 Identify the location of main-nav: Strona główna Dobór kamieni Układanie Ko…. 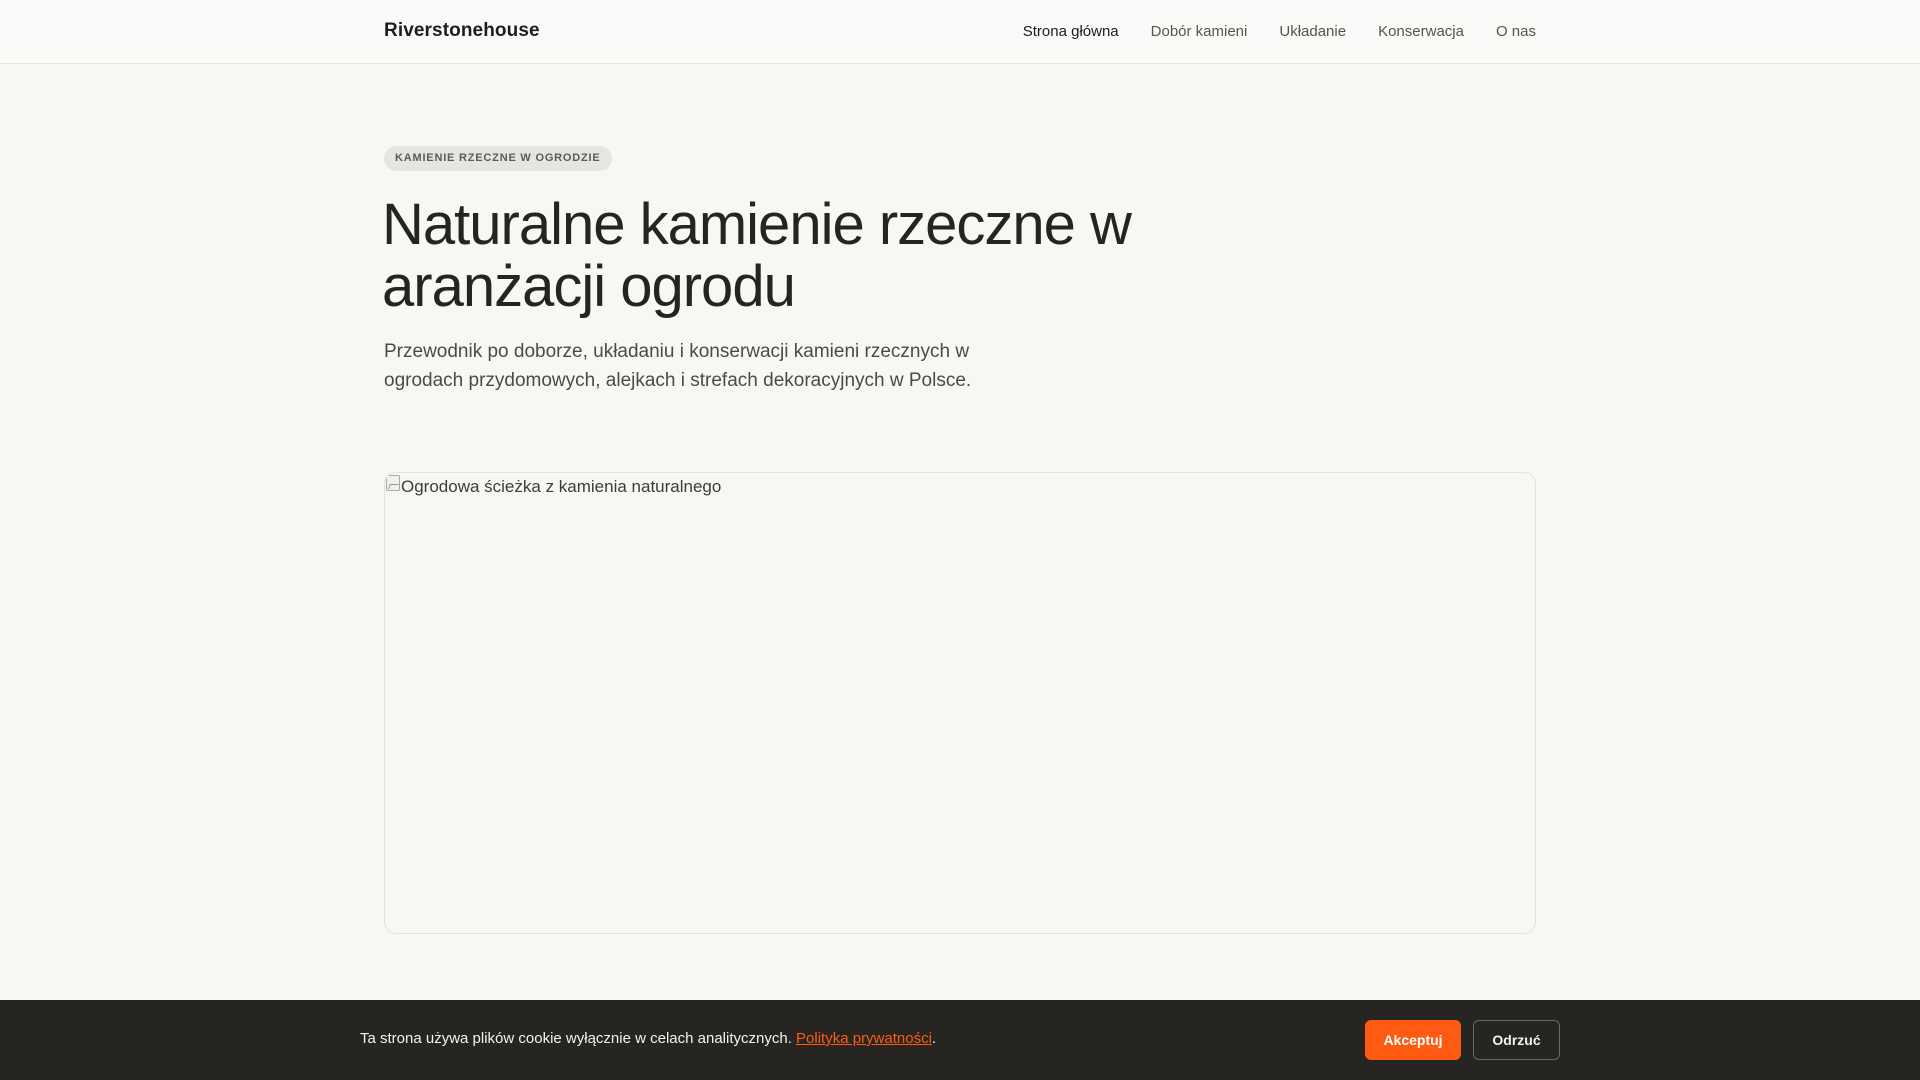
(1279, 31).